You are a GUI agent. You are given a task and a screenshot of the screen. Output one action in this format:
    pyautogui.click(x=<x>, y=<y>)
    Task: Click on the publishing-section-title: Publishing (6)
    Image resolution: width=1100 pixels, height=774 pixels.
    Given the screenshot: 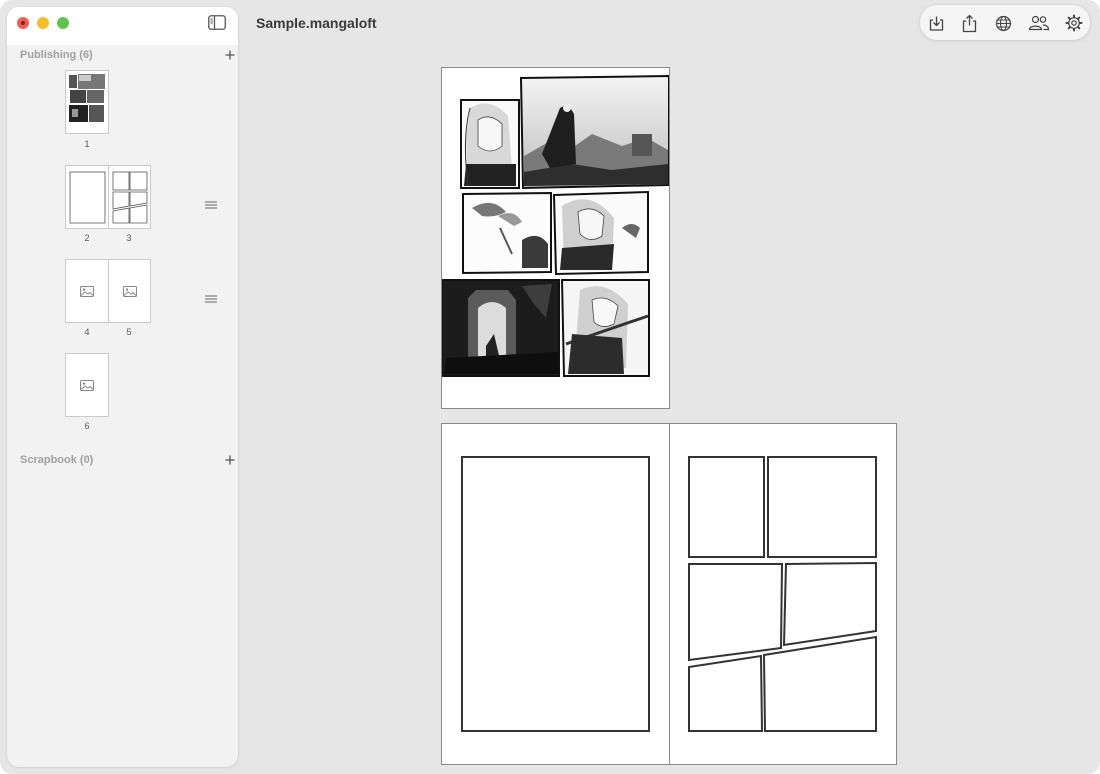 What is the action you would take?
    pyautogui.click(x=56, y=55)
    